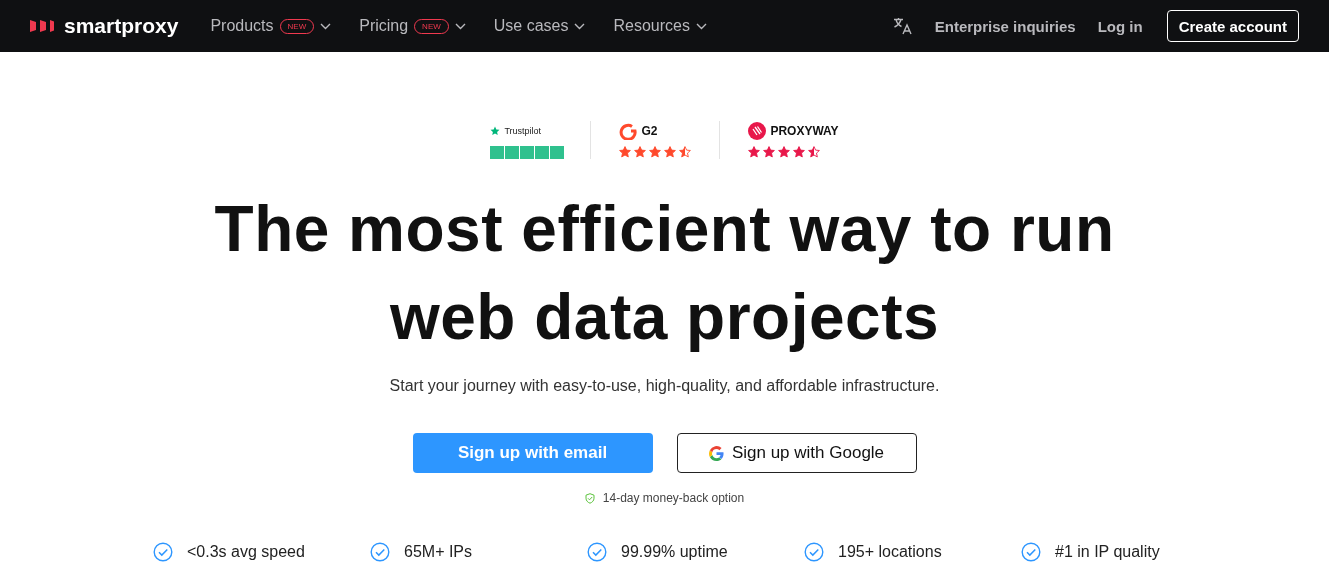 The width and height of the screenshot is (1329, 588). Describe the element at coordinates (716, 453) in the screenshot. I see `google-logo-icon` at that location.